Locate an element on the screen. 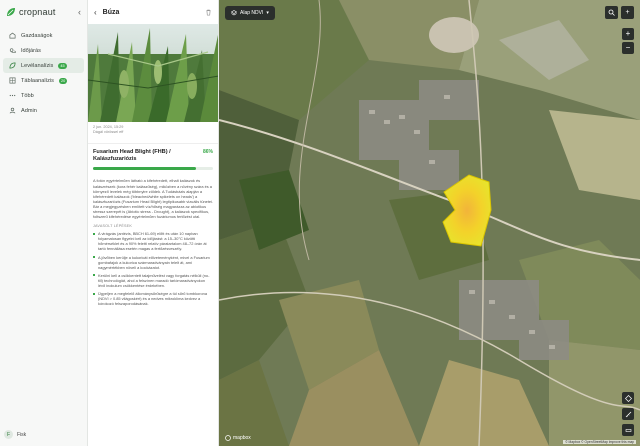 The width and height of the screenshot is (640, 446). sidebar-item-tablaanalizis: Táblaanalízis 20 is located at coordinates (43, 80).